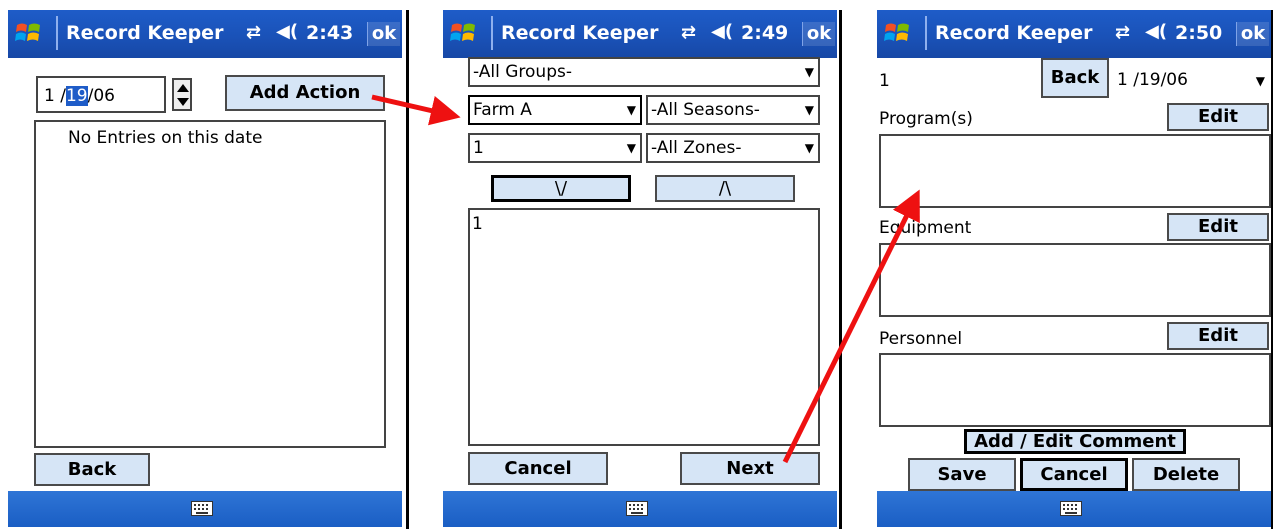 This screenshot has width=1273, height=529. I want to click on edit-personnel-button: Edit, so click(1218, 336).